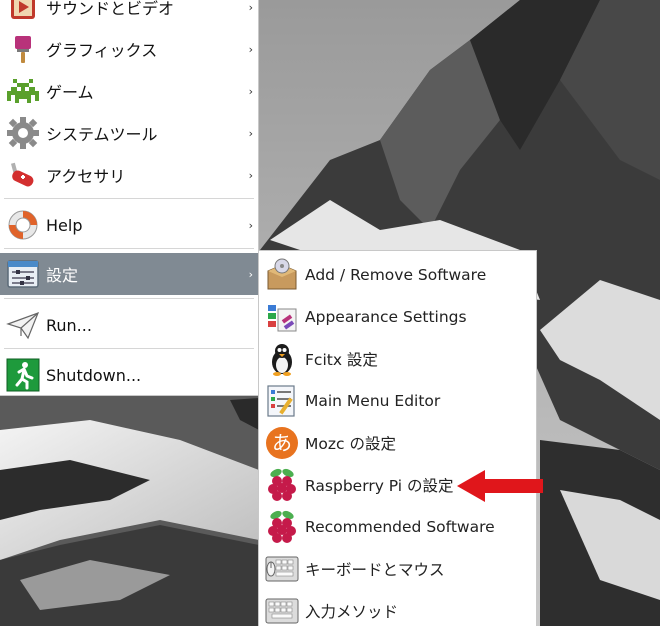 The height and width of the screenshot is (626, 660). I want to click on paper-plane-icon, so click(23, 325).